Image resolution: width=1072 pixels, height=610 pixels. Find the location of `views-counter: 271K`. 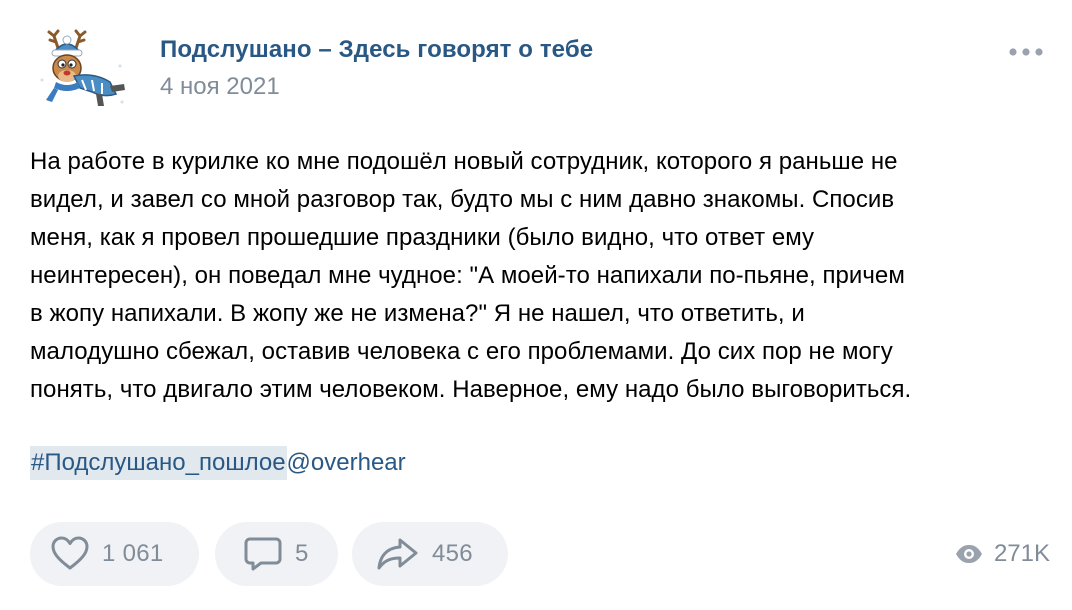

views-counter: 271K is located at coordinates (1002, 554).